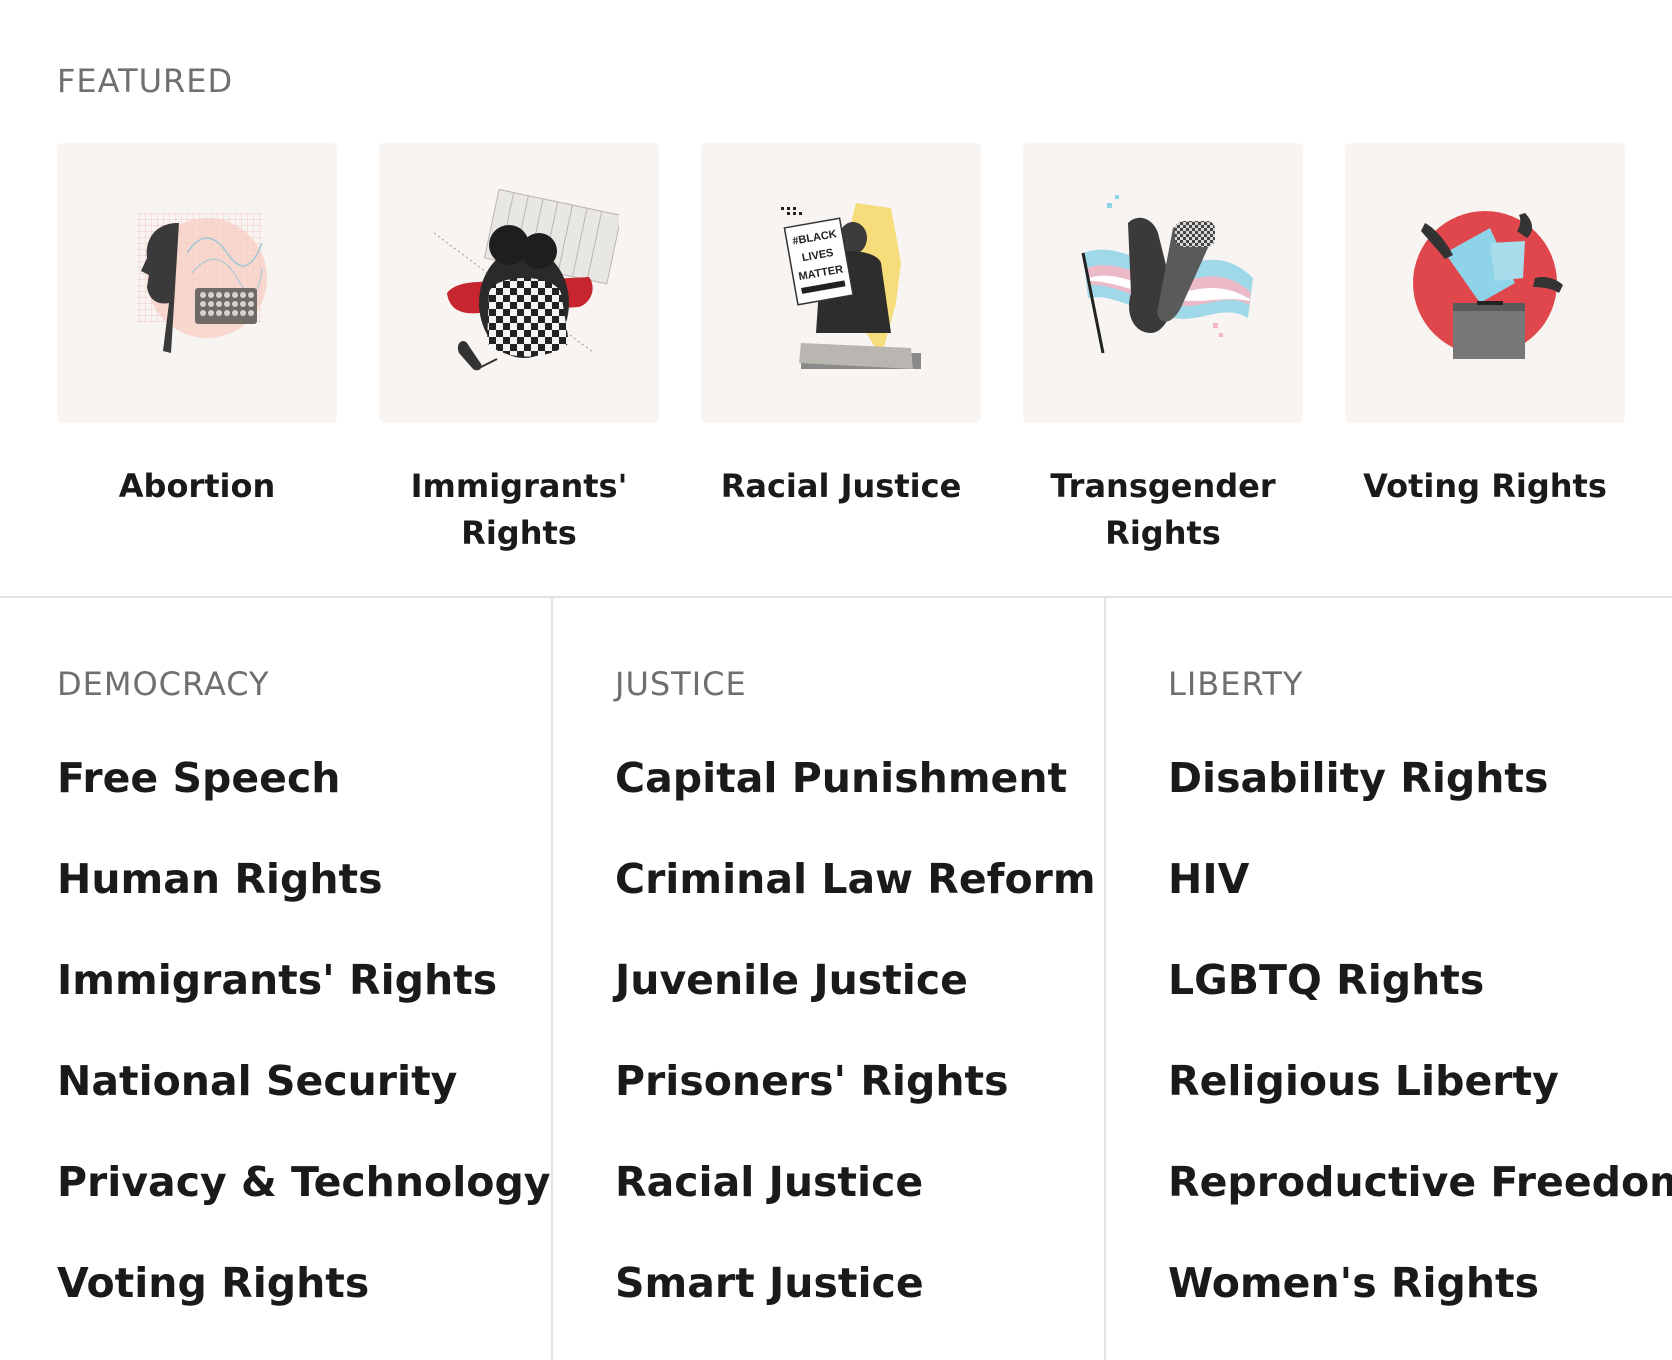 The height and width of the screenshot is (1360, 1672). I want to click on topic-link-religious-liberty: Religious Liberty, so click(1420, 1081).